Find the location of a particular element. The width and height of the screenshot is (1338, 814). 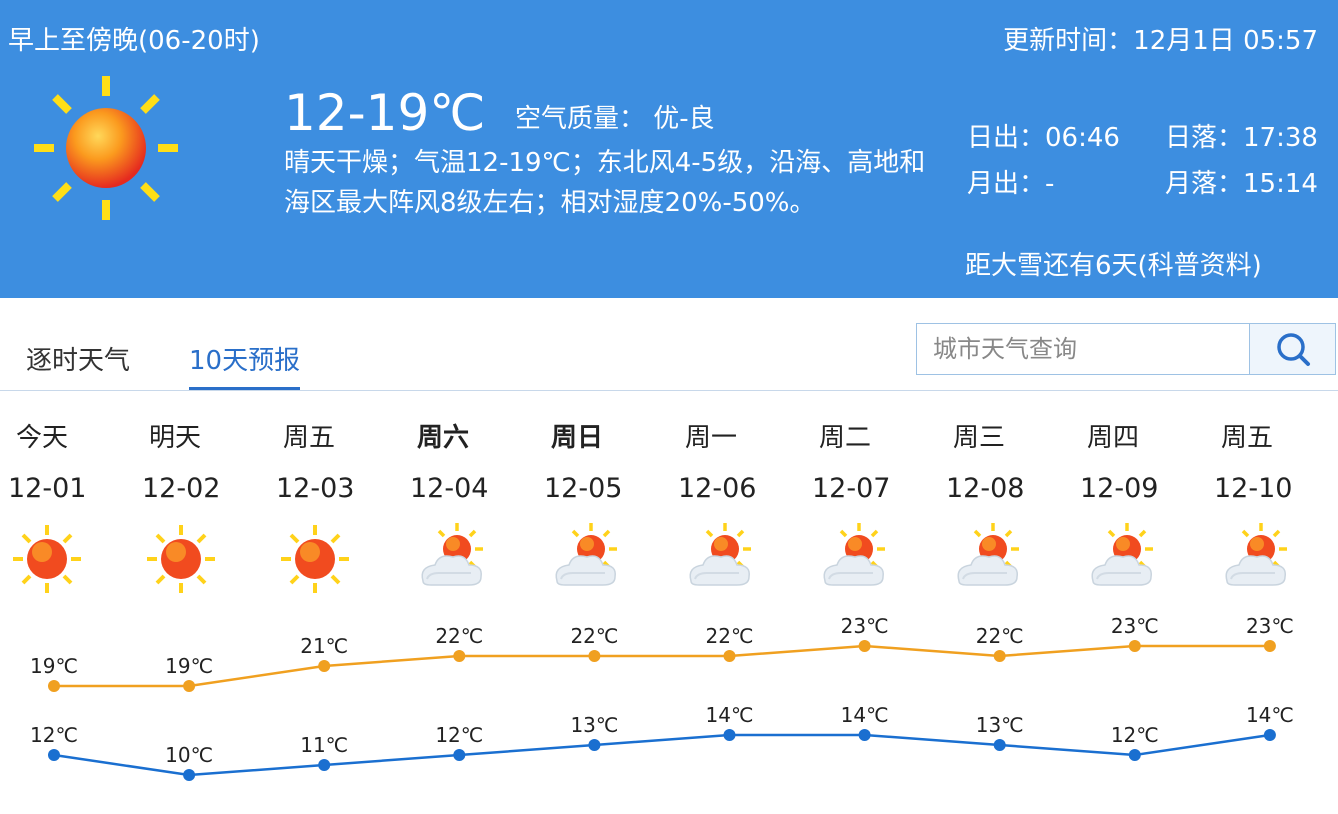

solar-term-countdown-link: 距大雪还有6天(科普资料) is located at coordinates (1113, 263).